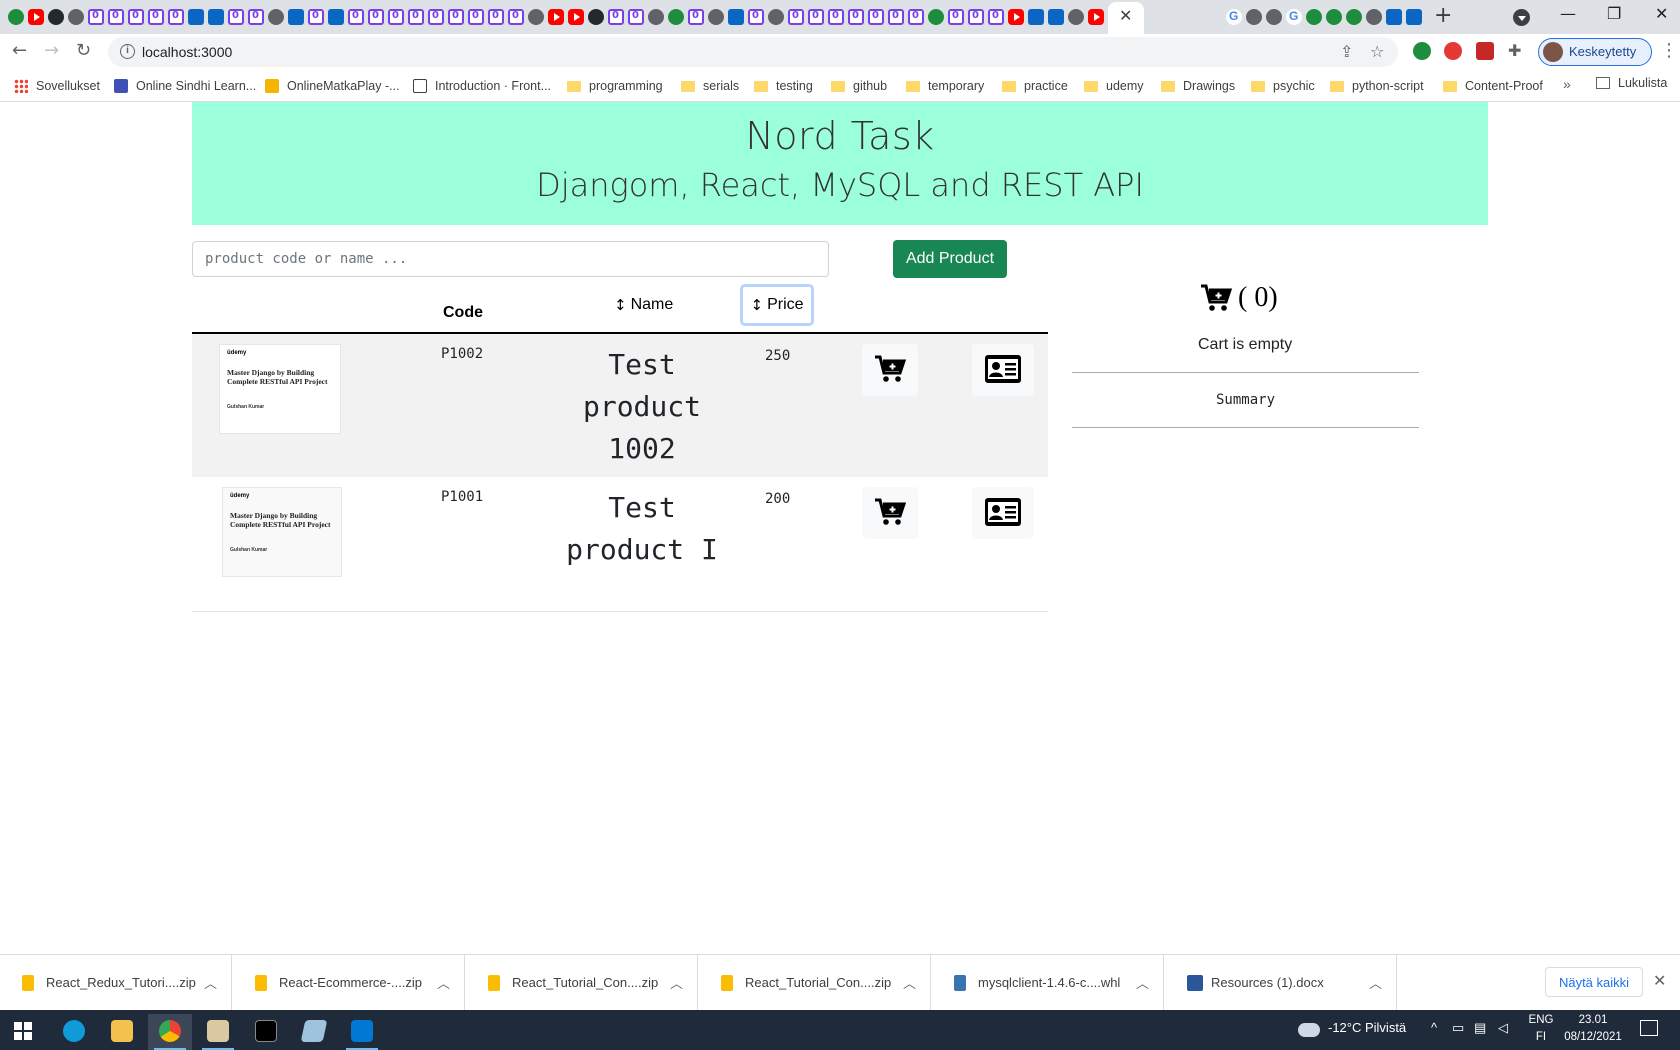 This screenshot has height=1050, width=1680. Describe the element at coordinates (1669, 50) in the screenshot. I see `menu-kebab-icon: ⋮` at that location.